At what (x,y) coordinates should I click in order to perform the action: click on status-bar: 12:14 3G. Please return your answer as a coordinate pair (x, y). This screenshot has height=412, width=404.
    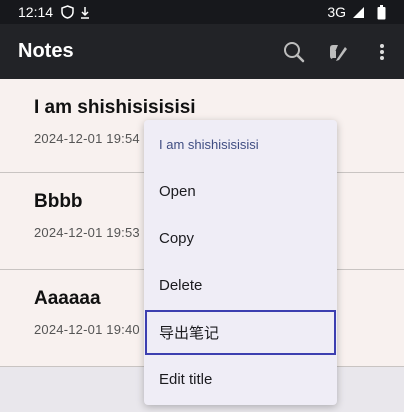
    Looking at the image, I should click on (202, 12).